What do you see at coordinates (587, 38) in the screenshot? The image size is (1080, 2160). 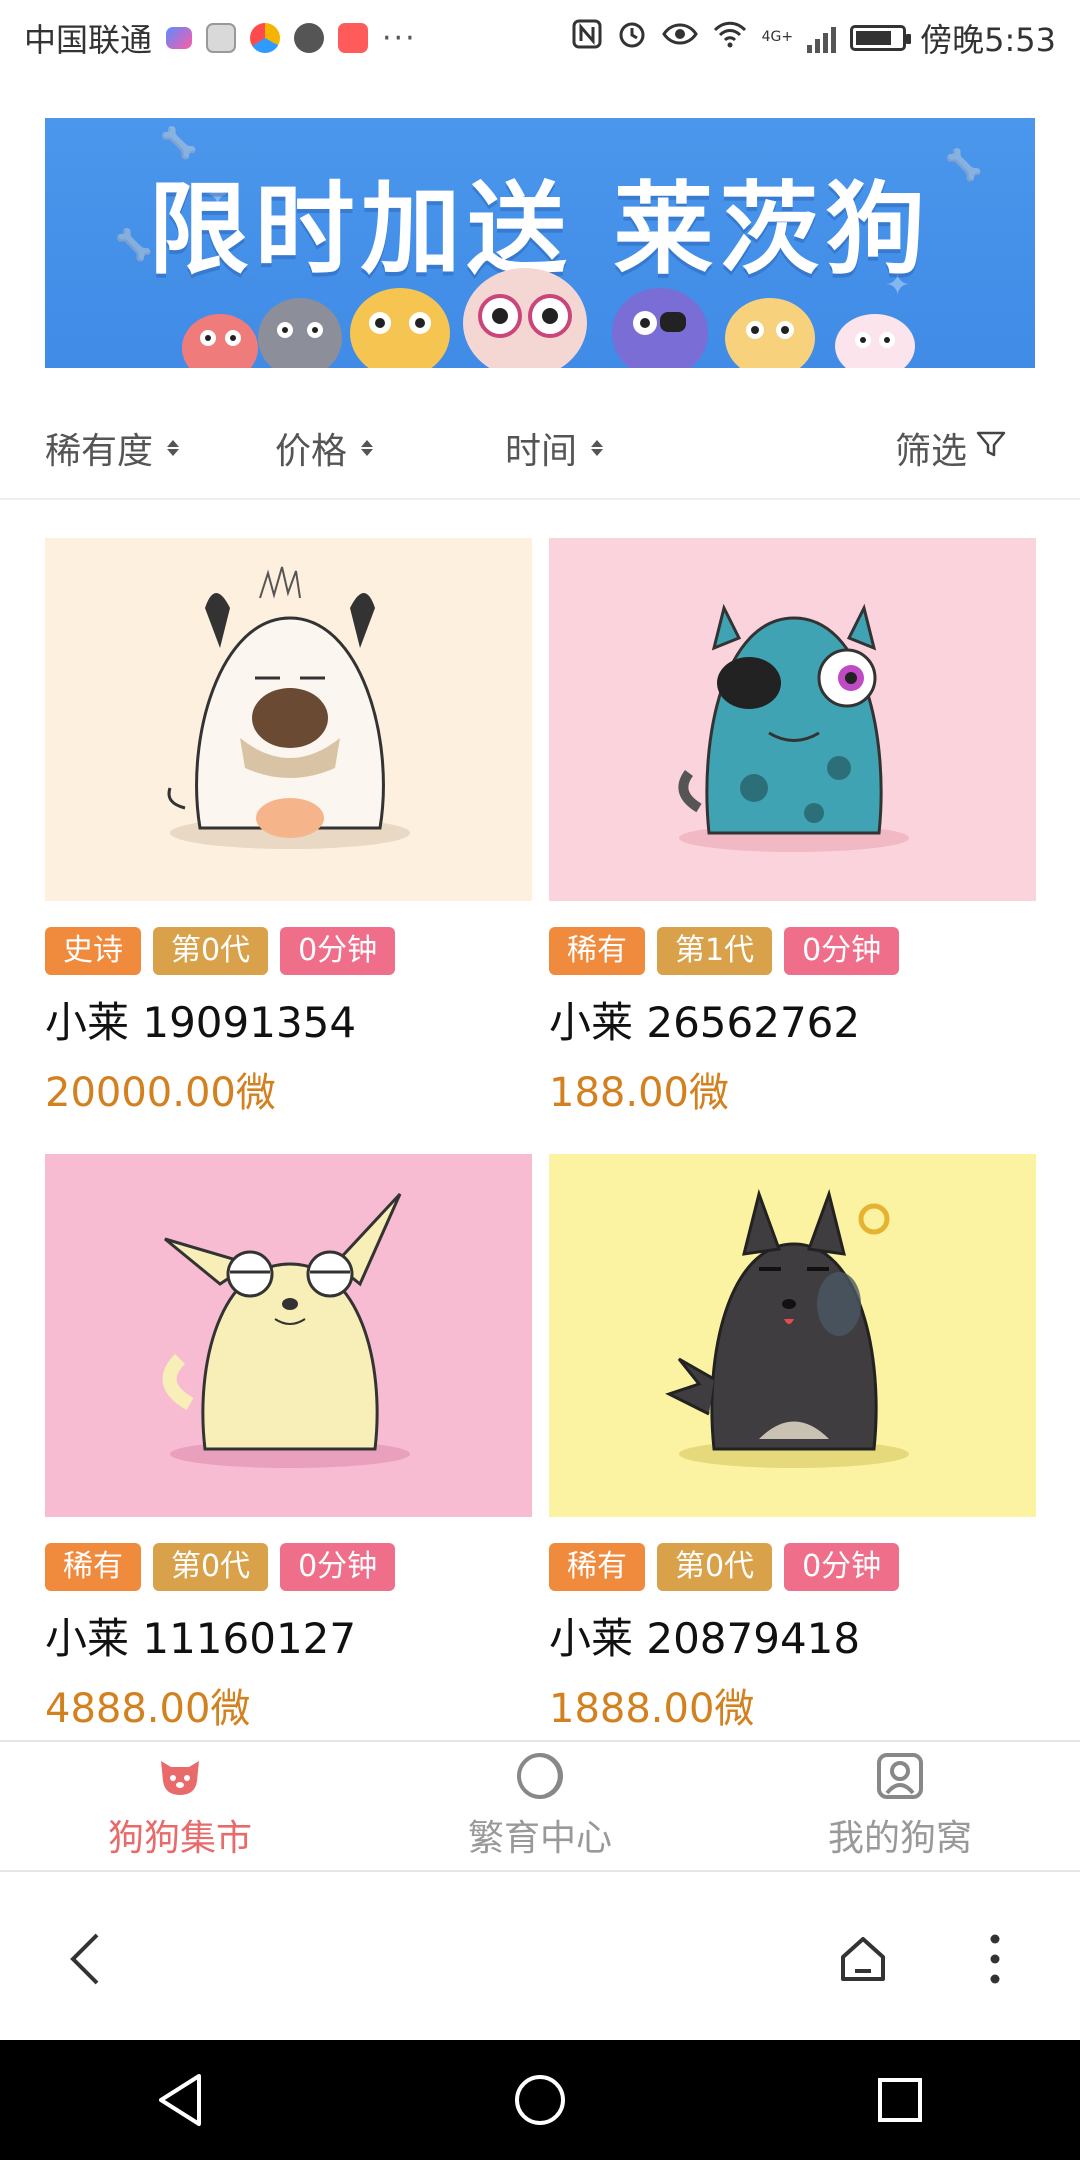 I see `nfc-icon` at bounding box center [587, 38].